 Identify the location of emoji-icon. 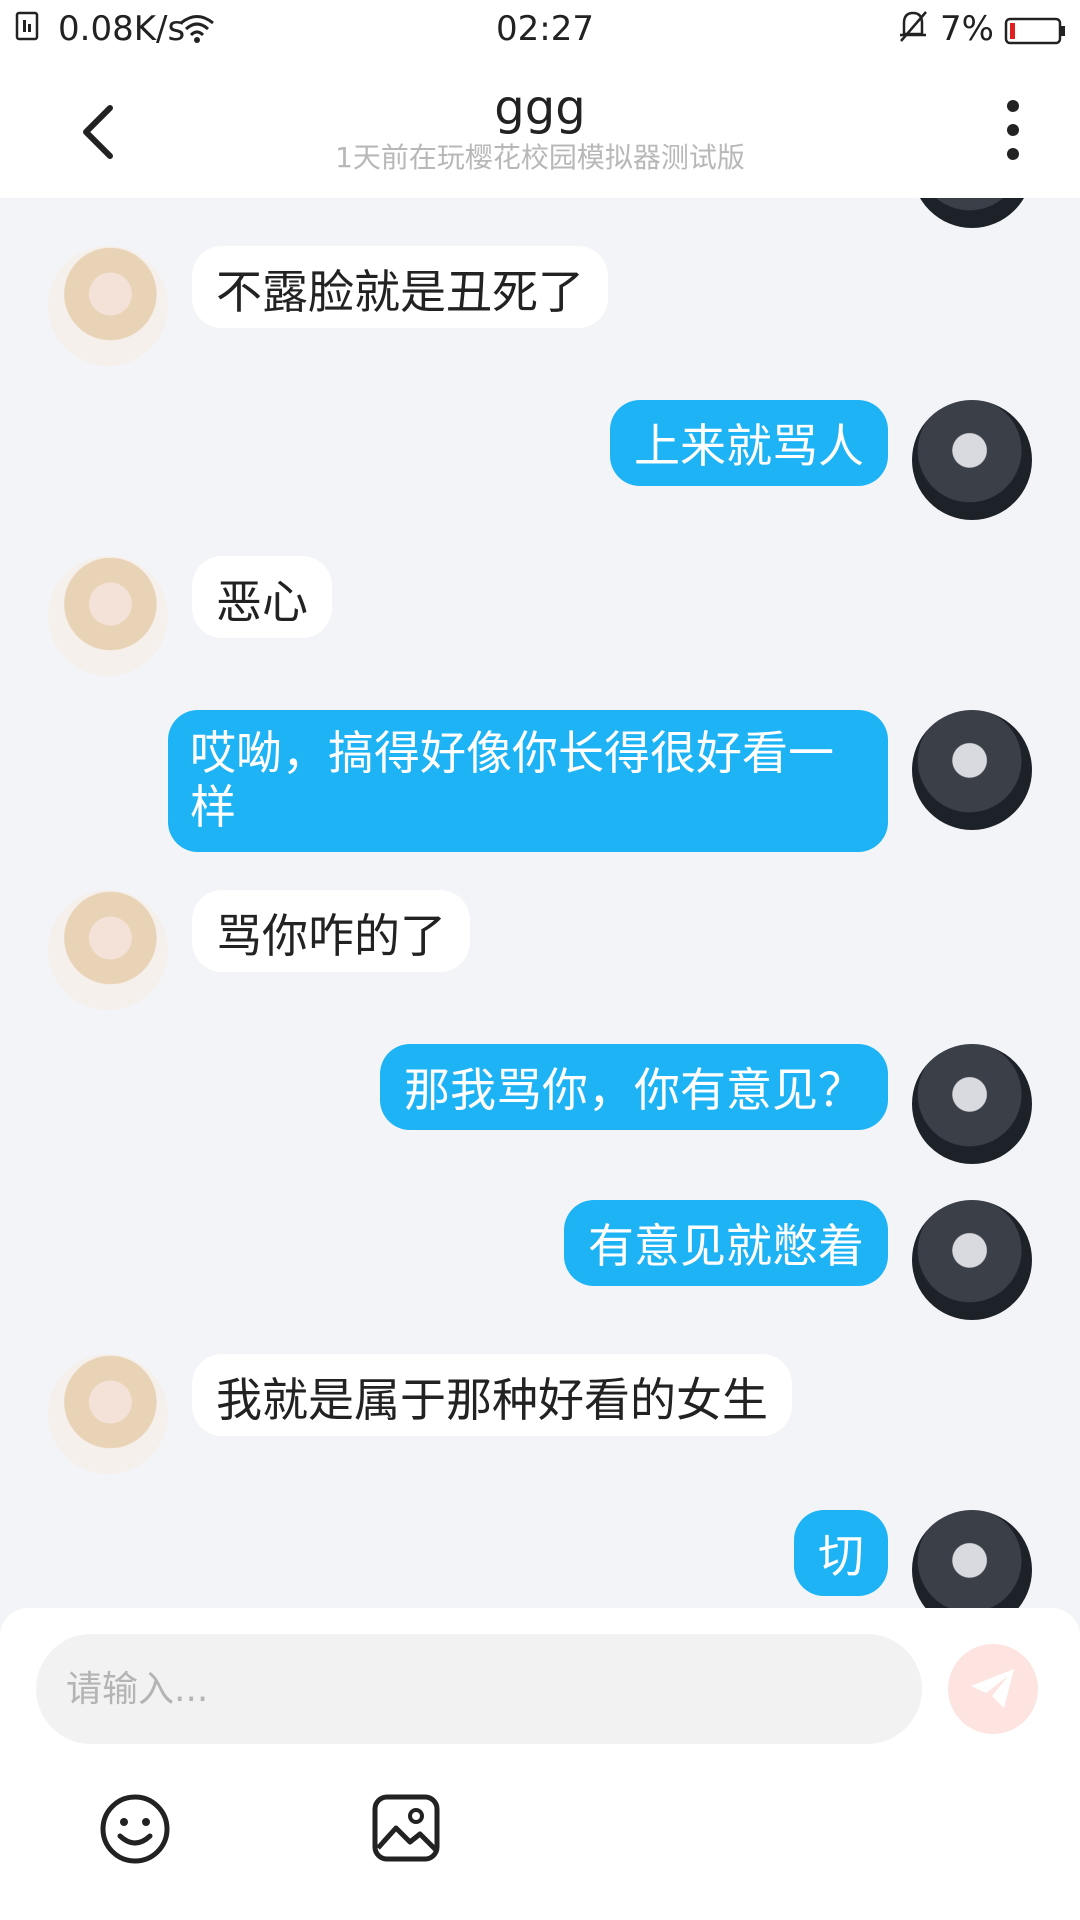
(135, 1829).